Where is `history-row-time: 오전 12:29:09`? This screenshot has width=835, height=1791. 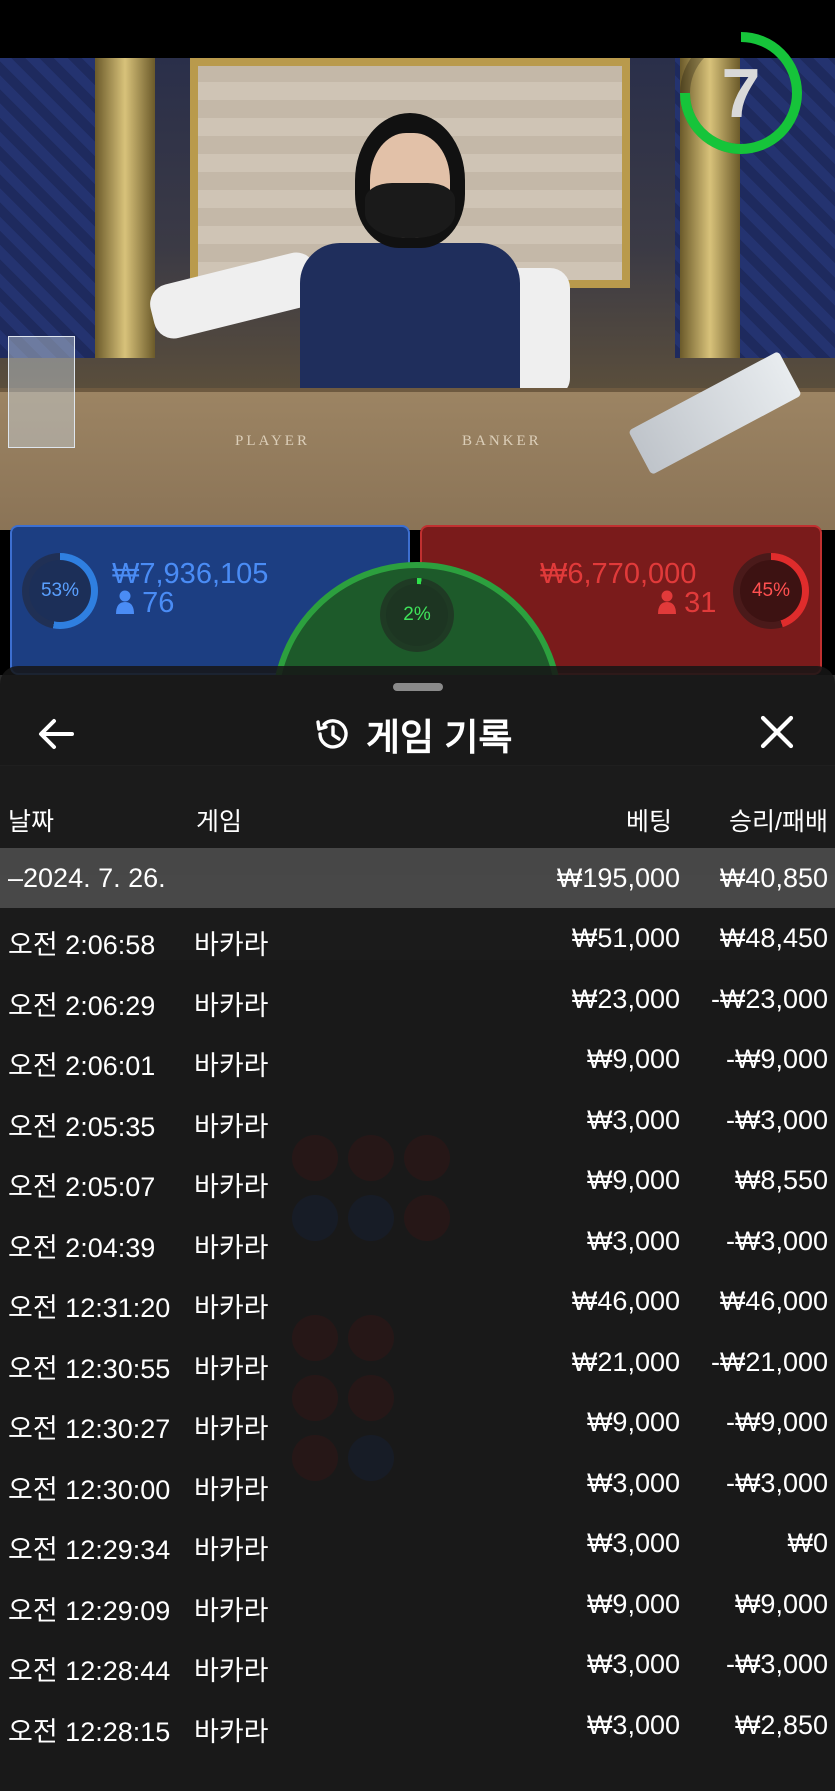 history-row-time: 오전 12:29:09 is located at coordinates (89, 1611).